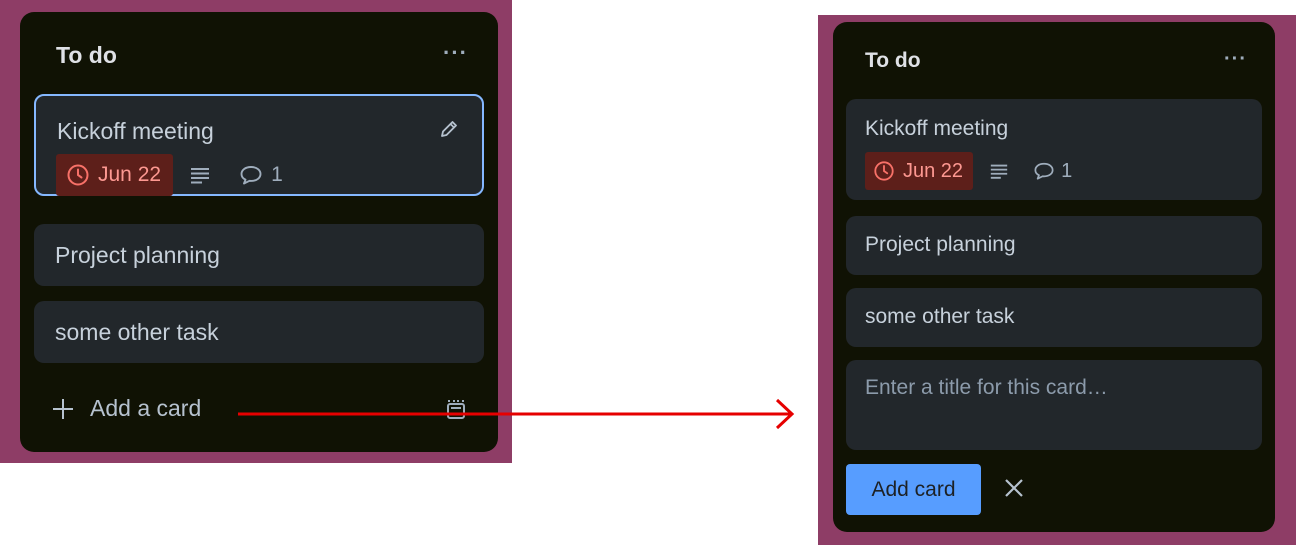 The image size is (1296, 545). What do you see at coordinates (449, 129) in the screenshot?
I see `edit-pencil-icon` at bounding box center [449, 129].